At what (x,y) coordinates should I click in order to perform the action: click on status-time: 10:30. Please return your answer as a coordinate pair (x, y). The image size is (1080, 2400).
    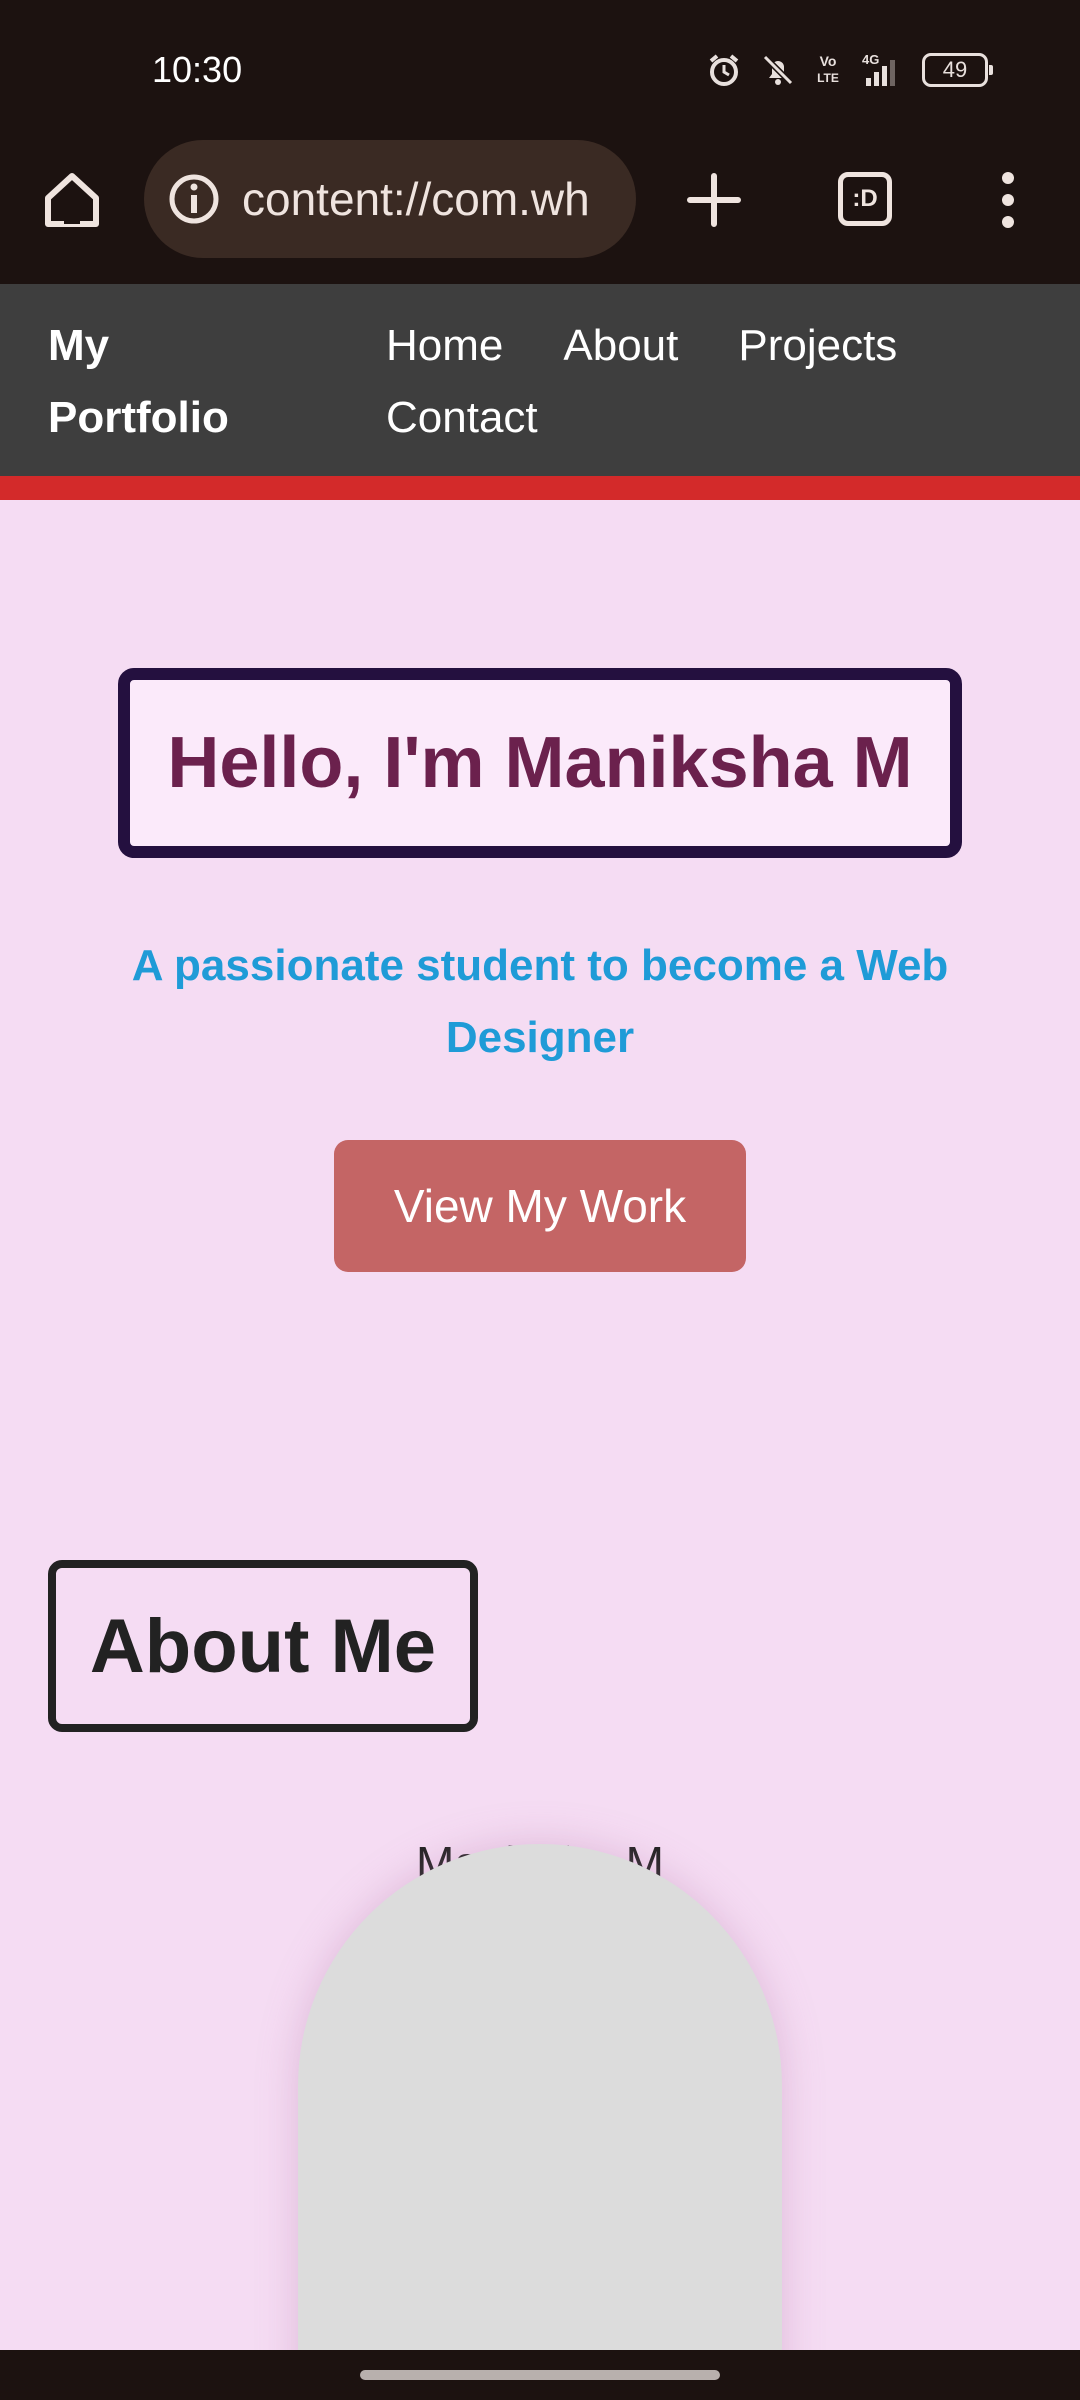
    Looking at the image, I should click on (197, 69).